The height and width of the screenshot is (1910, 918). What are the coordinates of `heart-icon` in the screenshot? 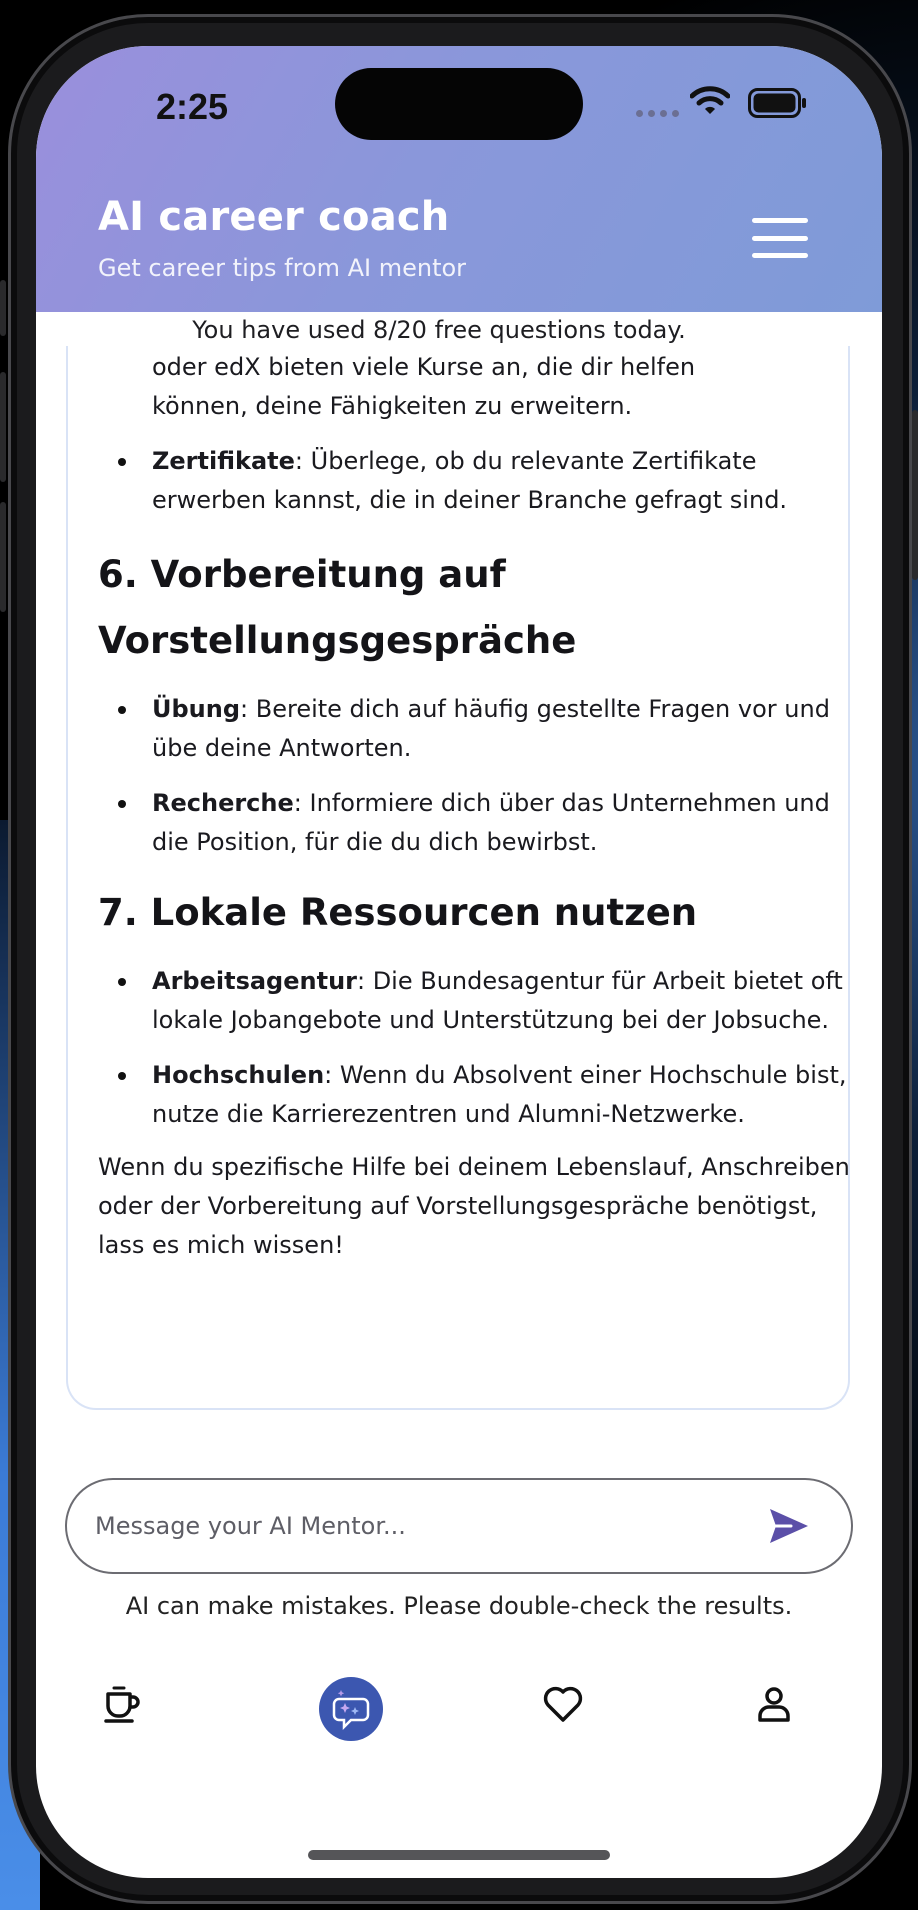 It's located at (563, 1704).